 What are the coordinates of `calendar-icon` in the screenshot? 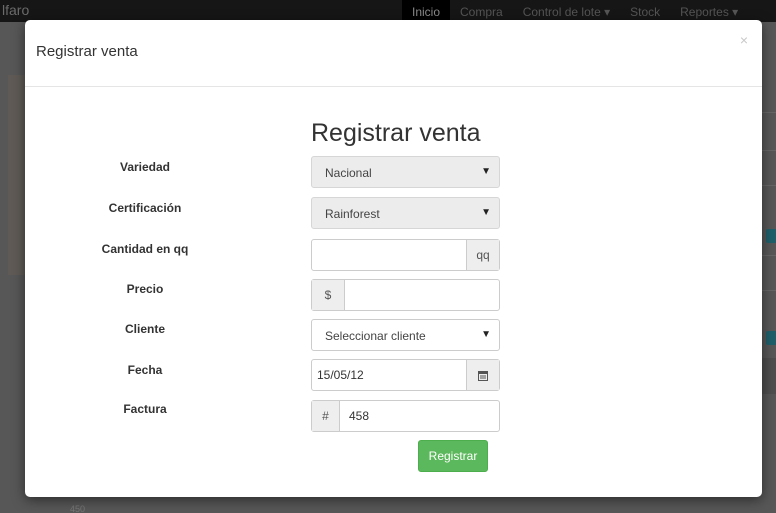 It's located at (482, 375).